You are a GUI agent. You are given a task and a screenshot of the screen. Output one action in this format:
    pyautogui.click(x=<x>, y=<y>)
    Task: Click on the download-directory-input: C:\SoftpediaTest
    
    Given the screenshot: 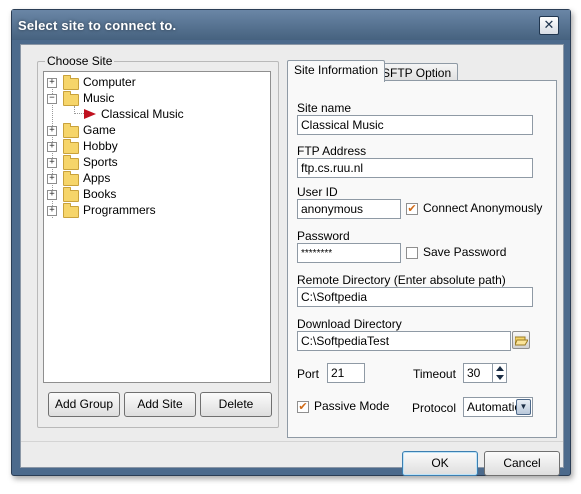 What is the action you would take?
    pyautogui.click(x=404, y=341)
    